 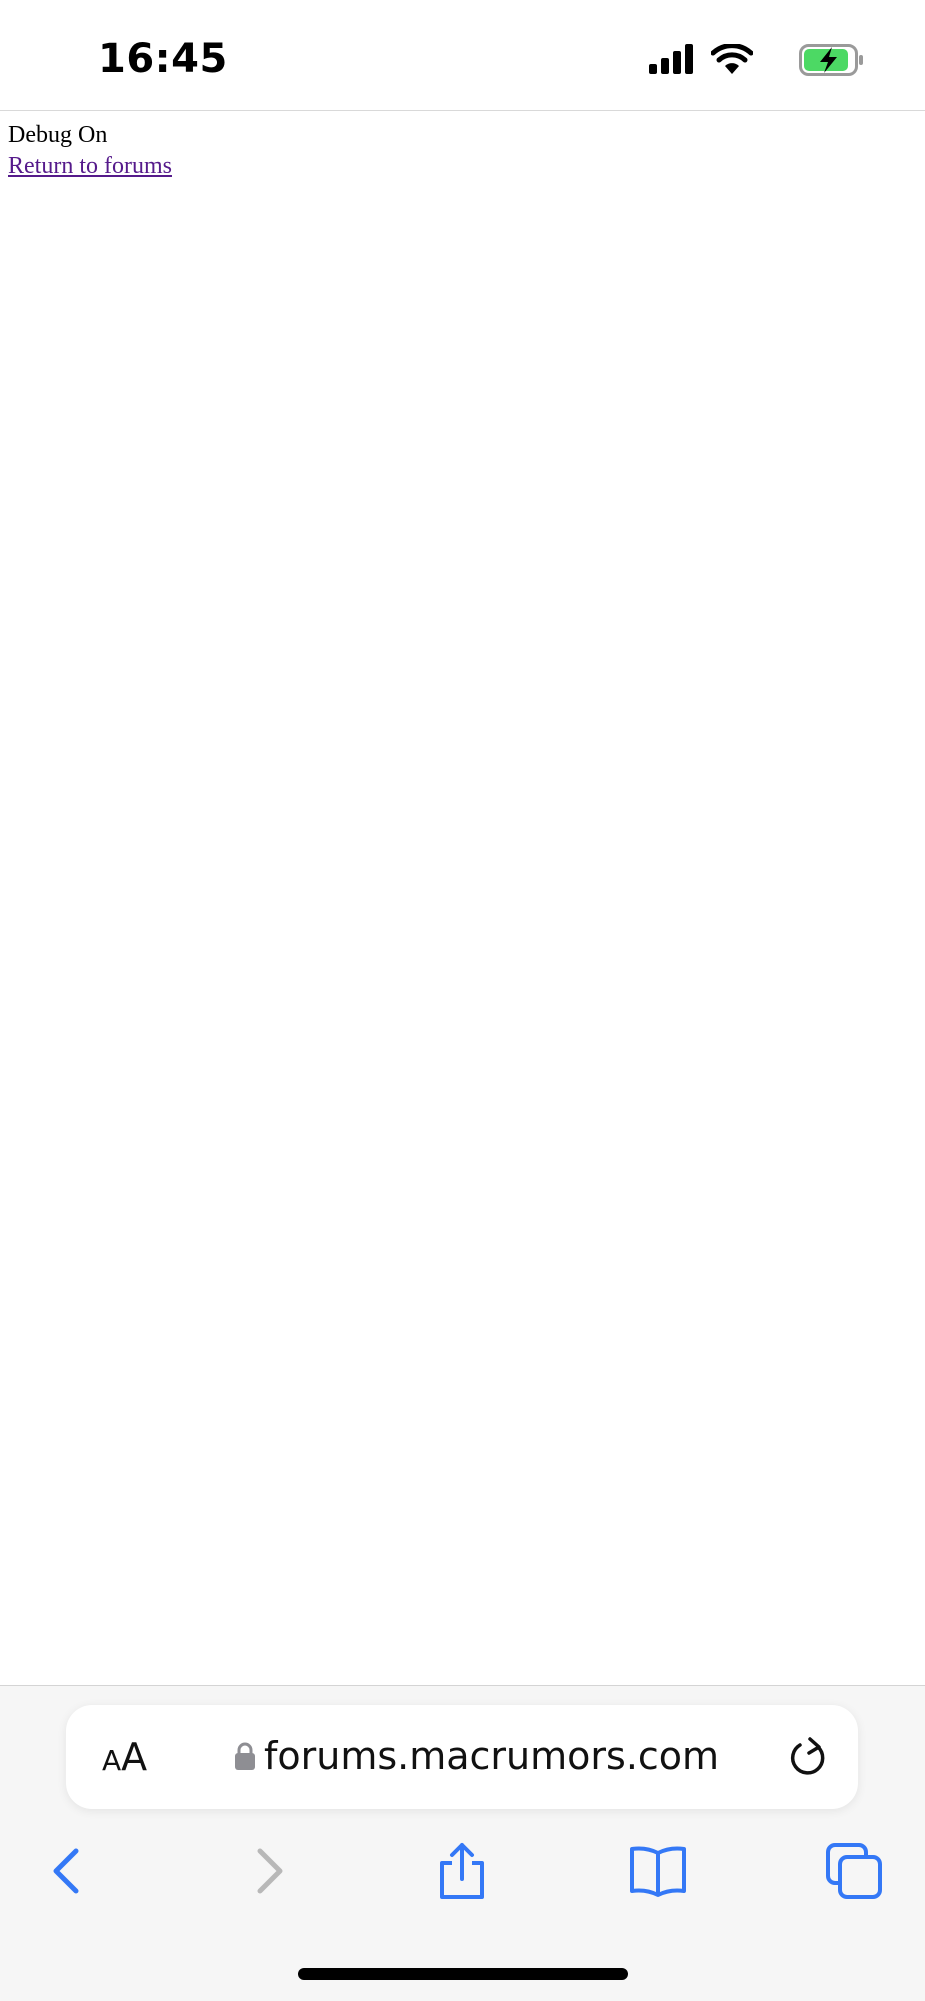 I want to click on text-size-button: AA, so click(x=124, y=1757).